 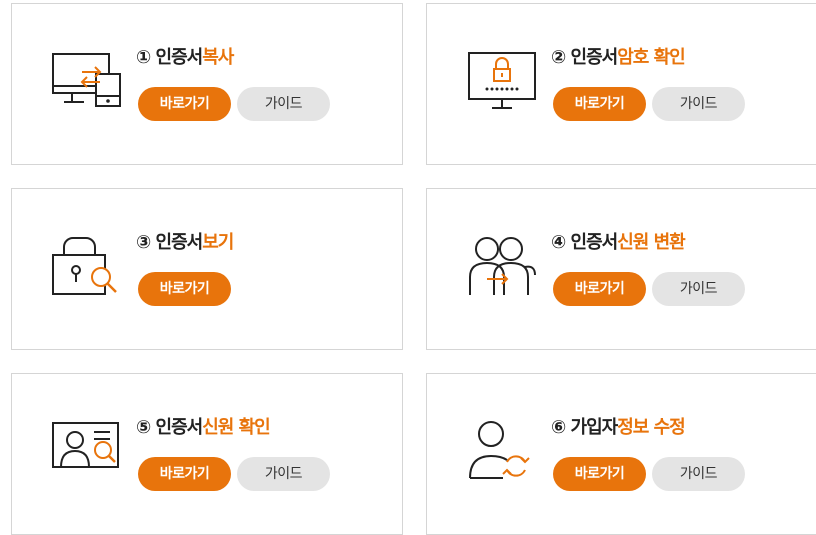 I want to click on monitor-lock-icon, so click(x=502, y=82).